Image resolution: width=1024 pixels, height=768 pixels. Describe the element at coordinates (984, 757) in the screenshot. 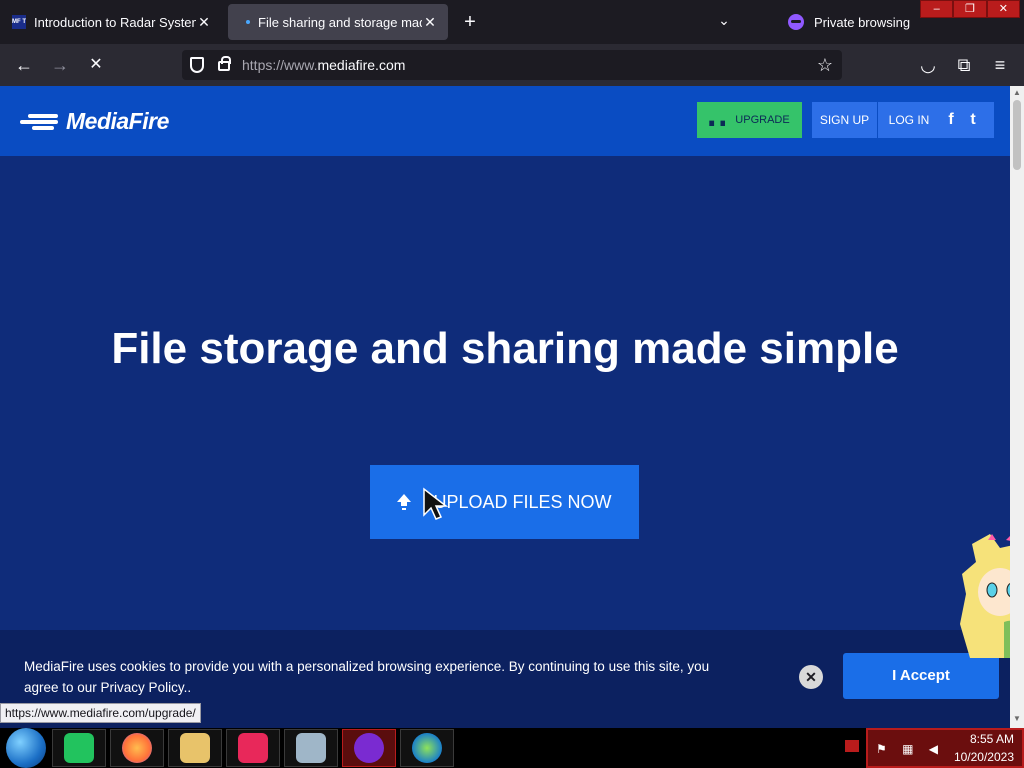

I see `clock-date: 10/20/2023` at that location.